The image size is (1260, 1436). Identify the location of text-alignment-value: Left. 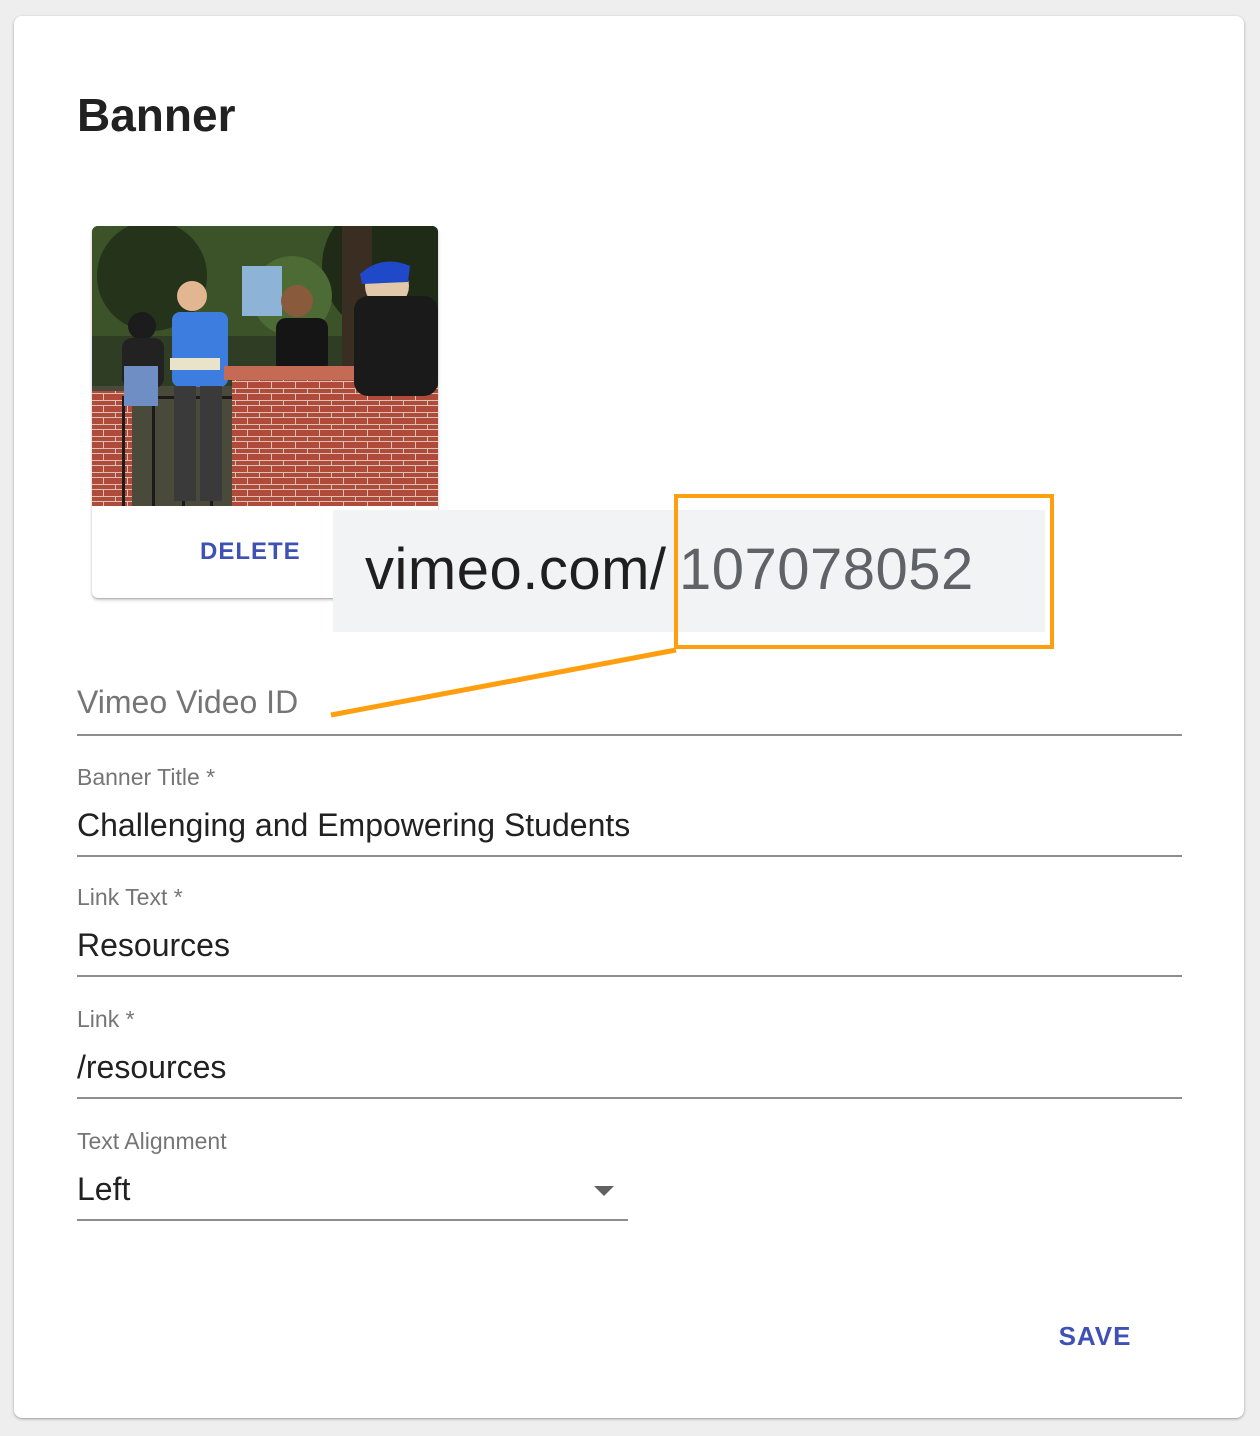
(352, 1189).